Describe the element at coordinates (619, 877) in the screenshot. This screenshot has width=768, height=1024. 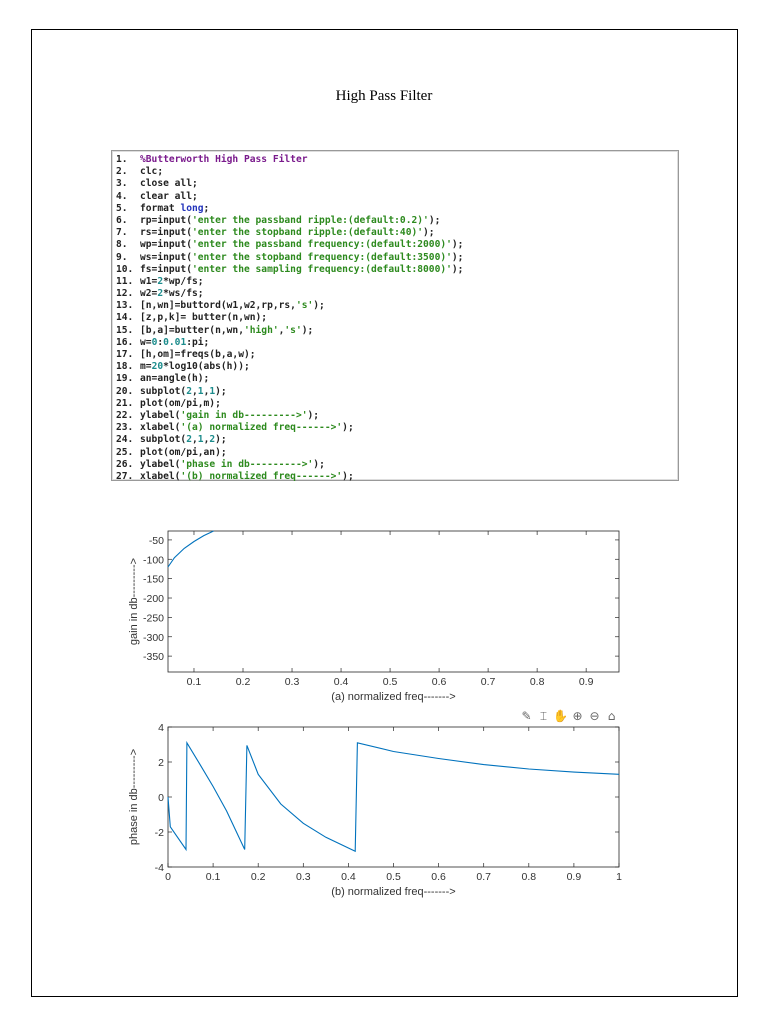
I see `x-tick-label: 1` at that location.